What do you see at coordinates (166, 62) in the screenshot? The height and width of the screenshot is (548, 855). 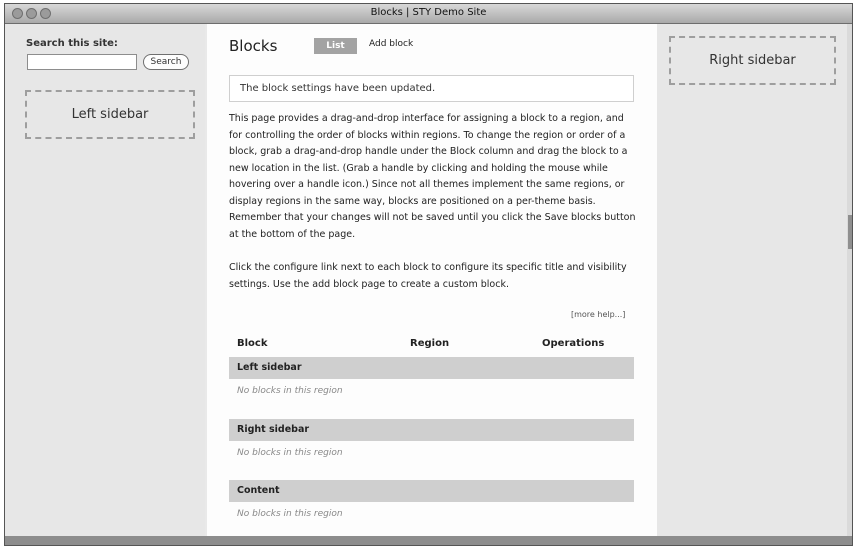 I see `search-button: Search` at bounding box center [166, 62].